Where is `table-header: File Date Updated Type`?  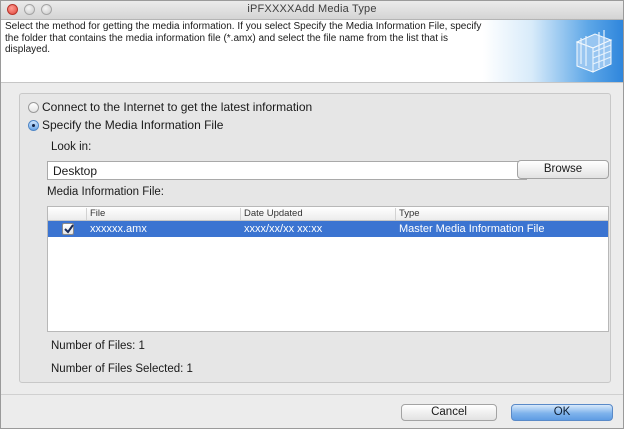 table-header: File Date Updated Type is located at coordinates (328, 214).